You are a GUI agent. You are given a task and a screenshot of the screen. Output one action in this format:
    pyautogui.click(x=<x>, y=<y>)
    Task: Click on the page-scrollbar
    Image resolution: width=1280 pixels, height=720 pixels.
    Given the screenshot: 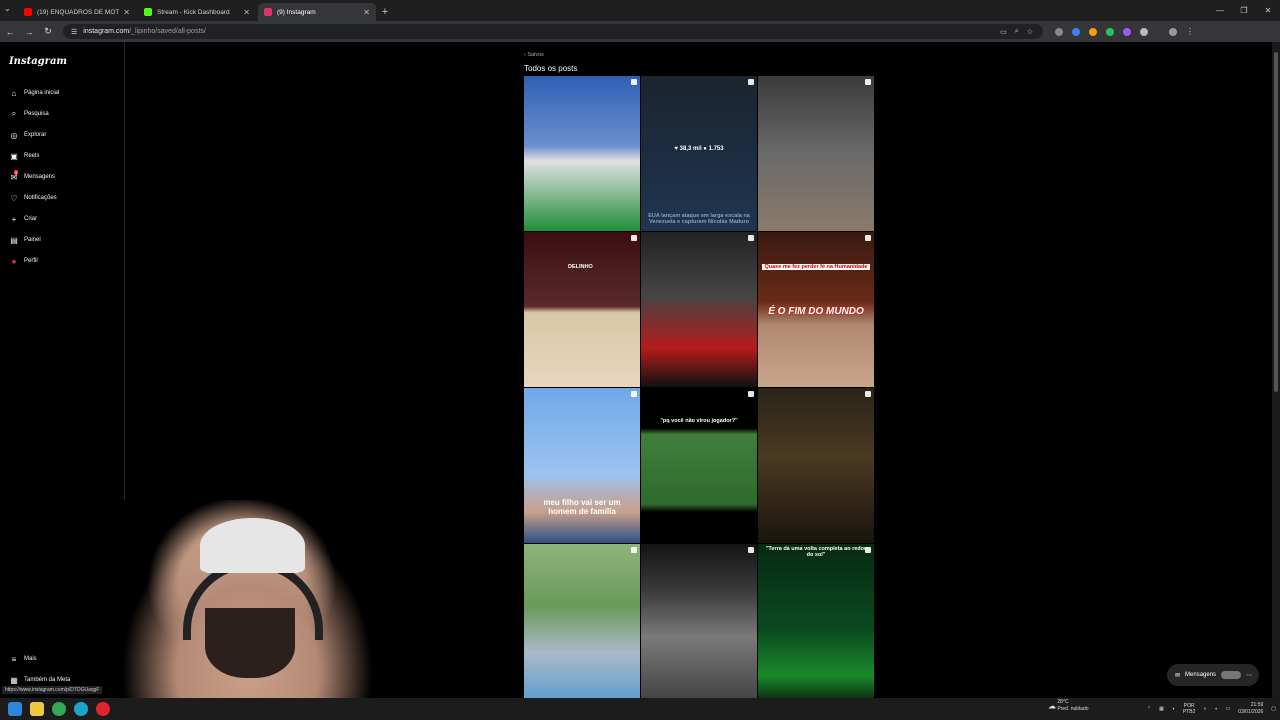 What is the action you would take?
    pyautogui.click(x=1276, y=370)
    